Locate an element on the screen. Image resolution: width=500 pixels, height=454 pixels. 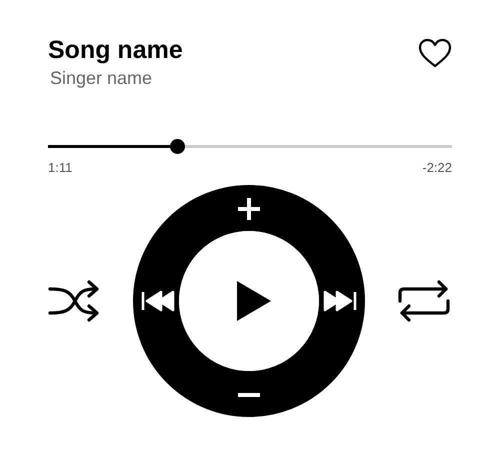
elapsed-time: 1:11 is located at coordinates (60, 167).